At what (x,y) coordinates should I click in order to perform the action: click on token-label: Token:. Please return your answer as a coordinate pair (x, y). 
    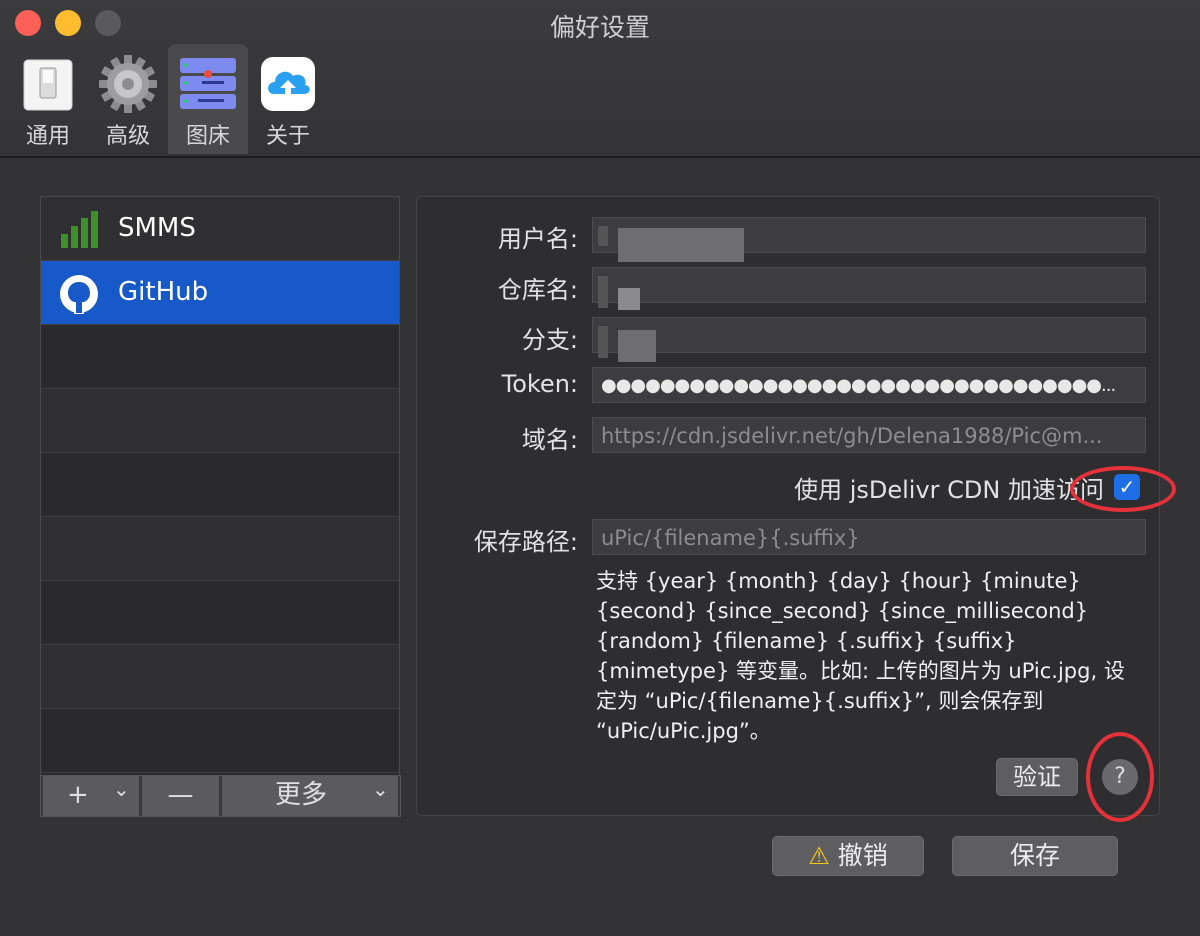
    Looking at the image, I should click on (539, 384).